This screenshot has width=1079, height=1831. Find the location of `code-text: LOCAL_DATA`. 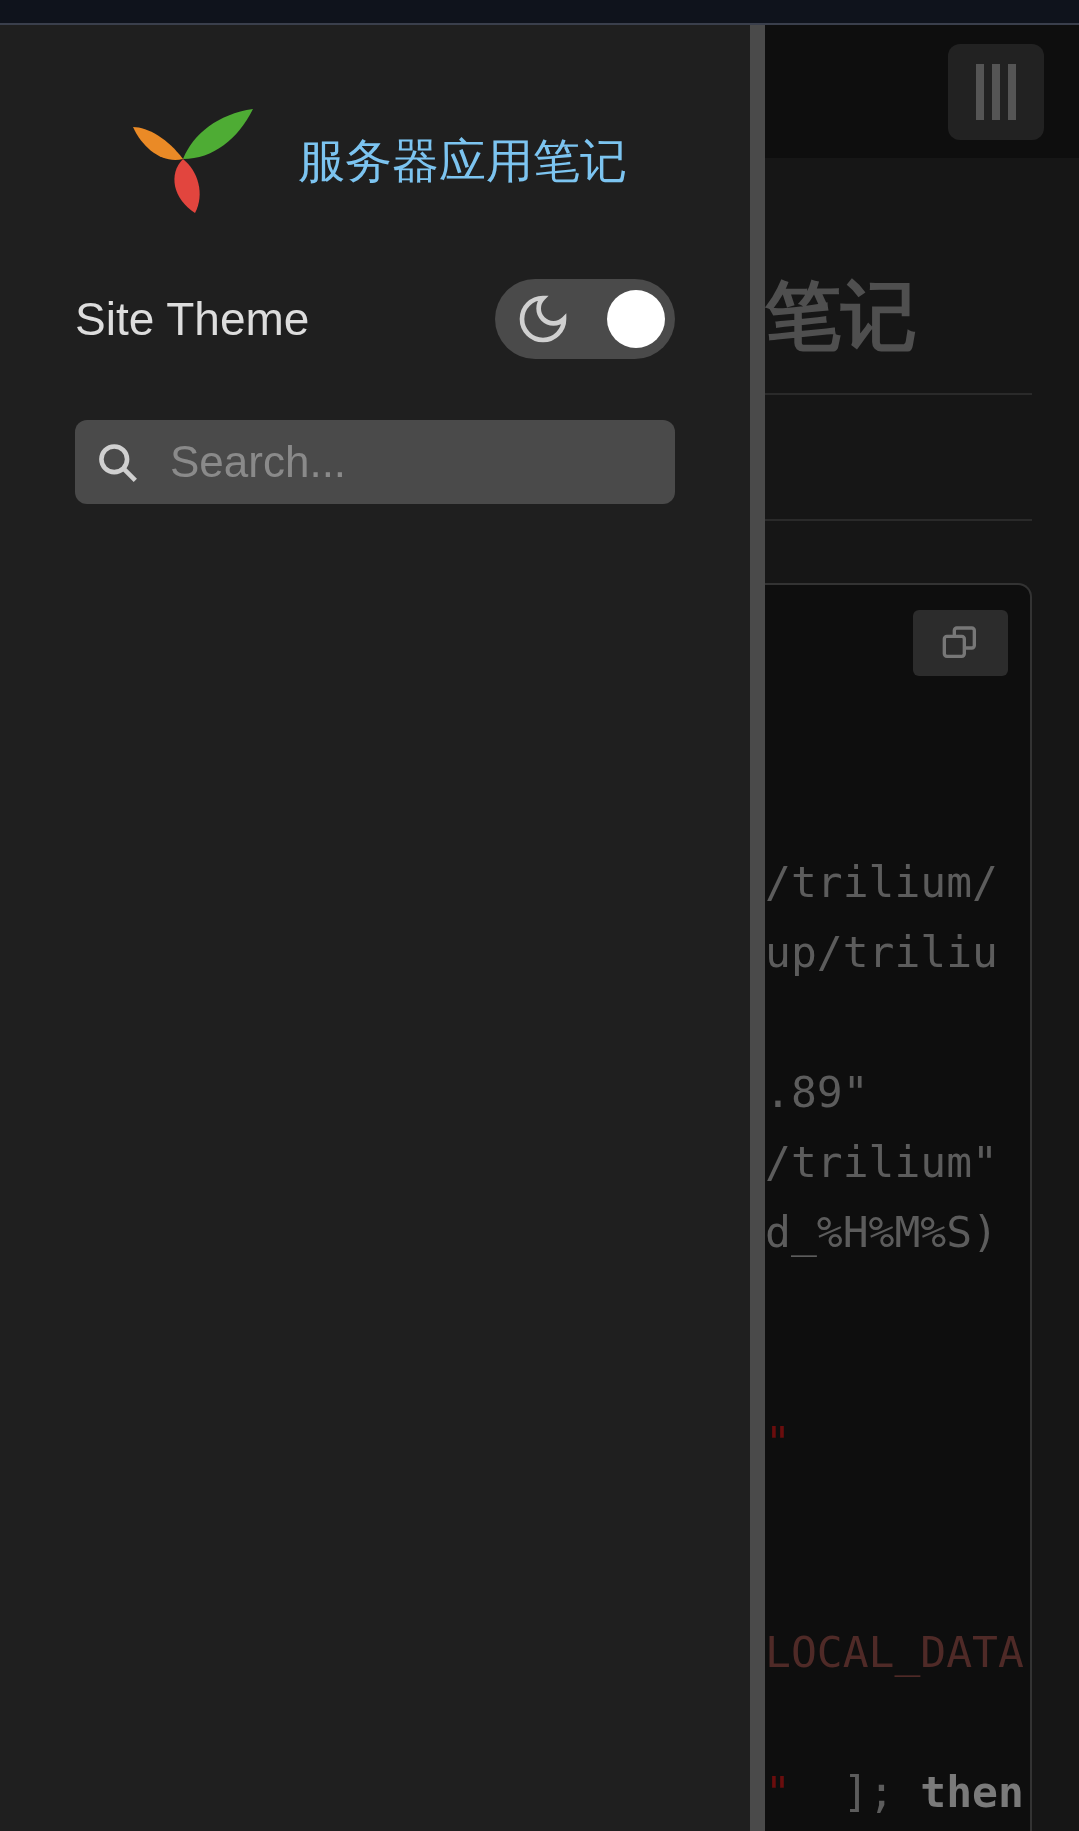

code-text: LOCAL_DATA is located at coordinates (894, 1652).